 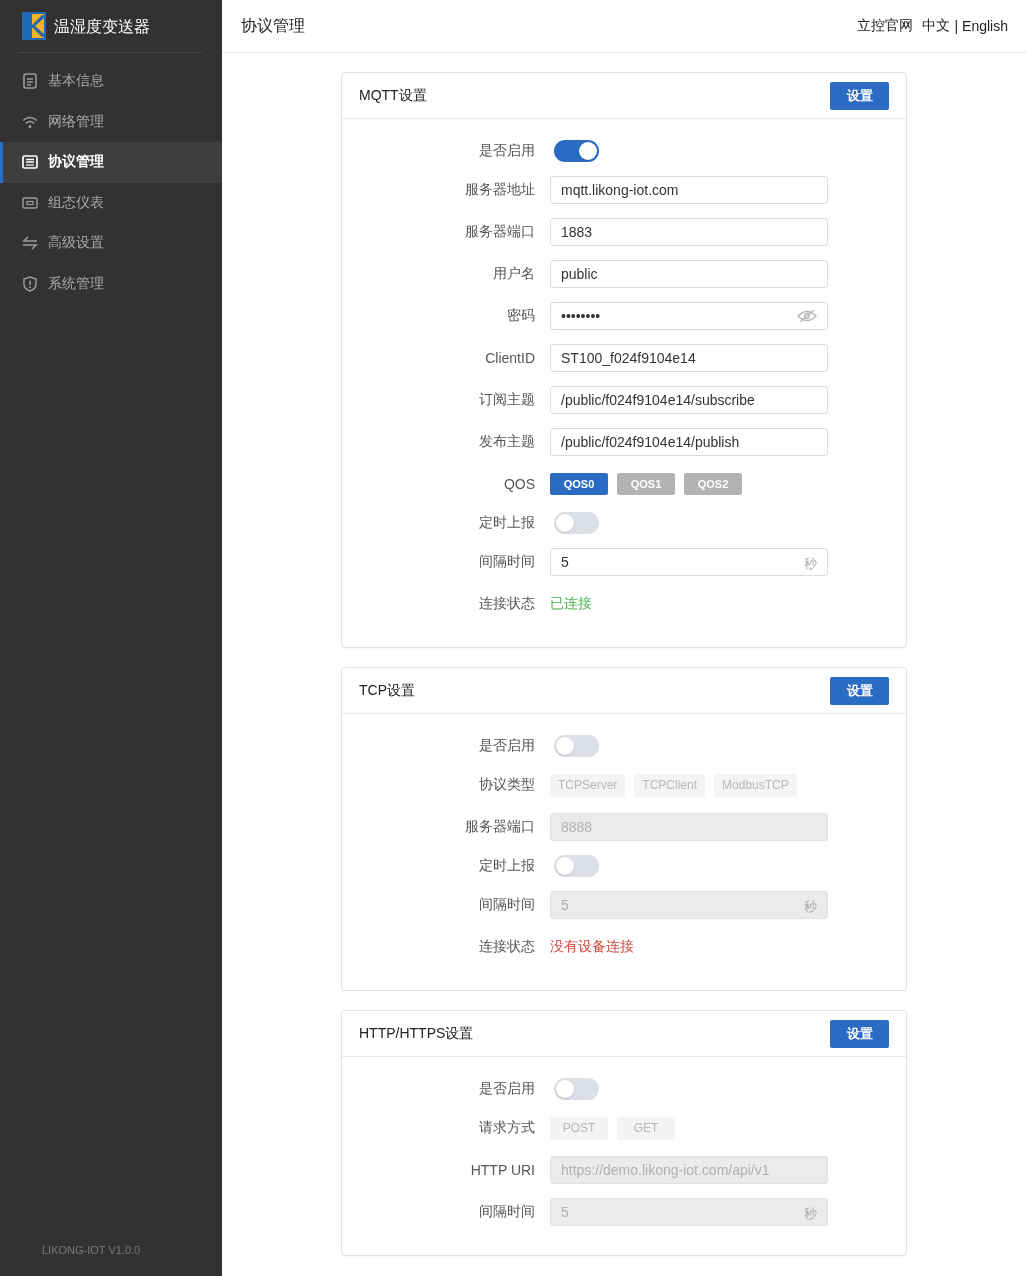 I want to click on page-title: 协议管理, so click(x=273, y=25).